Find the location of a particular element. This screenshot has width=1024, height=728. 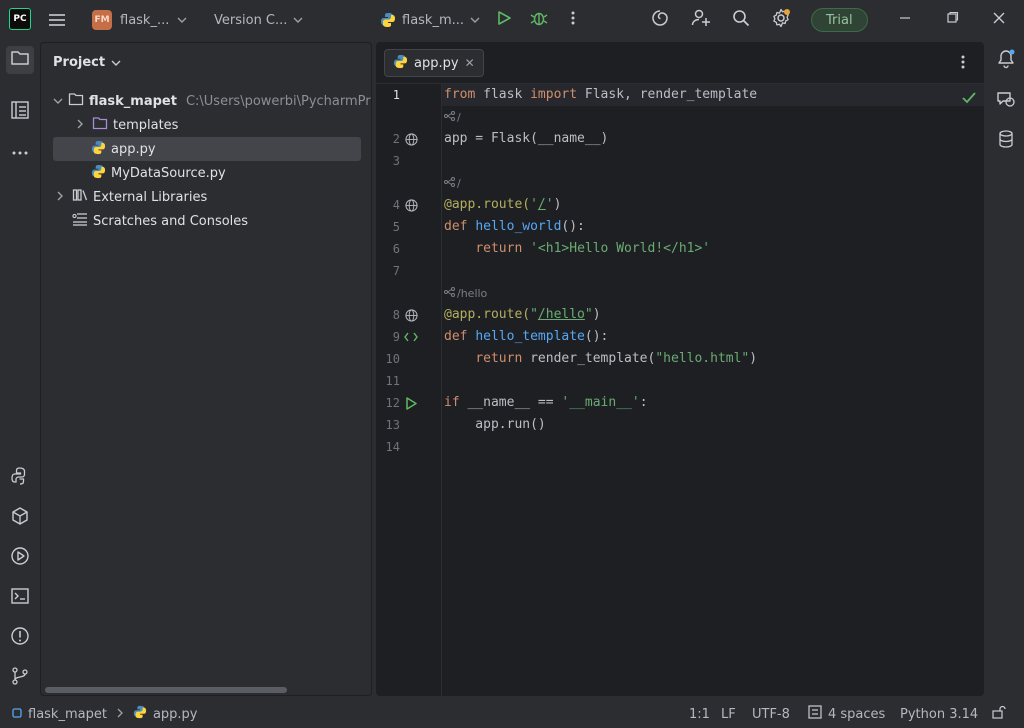

editor-gutter: 1 2 3 4 5 6 7 8 9 10 11 12 13 14 is located at coordinates (409, 390).